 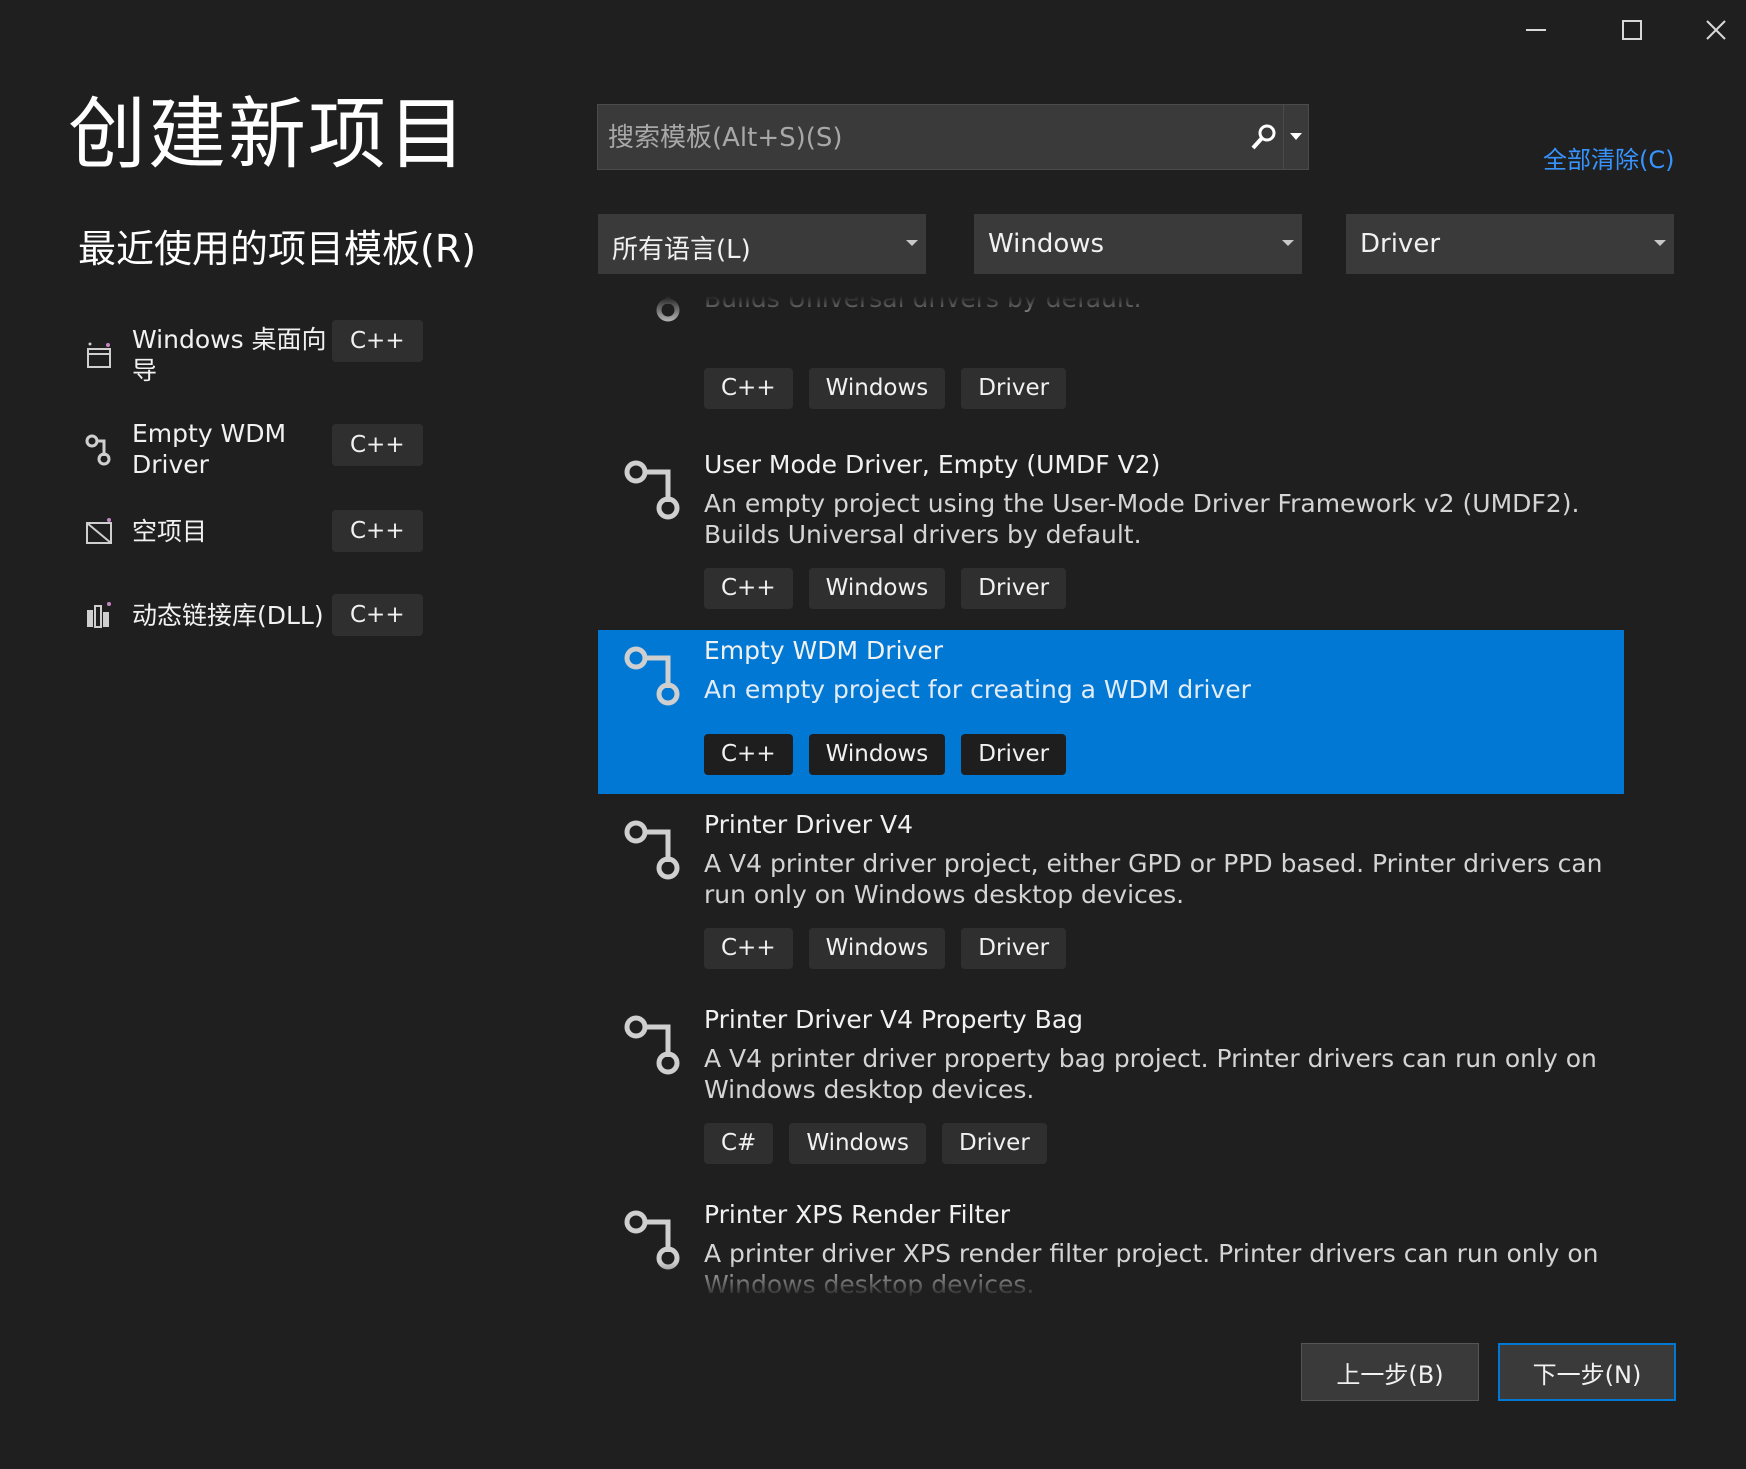 I want to click on minimize-button, so click(x=1536, y=30).